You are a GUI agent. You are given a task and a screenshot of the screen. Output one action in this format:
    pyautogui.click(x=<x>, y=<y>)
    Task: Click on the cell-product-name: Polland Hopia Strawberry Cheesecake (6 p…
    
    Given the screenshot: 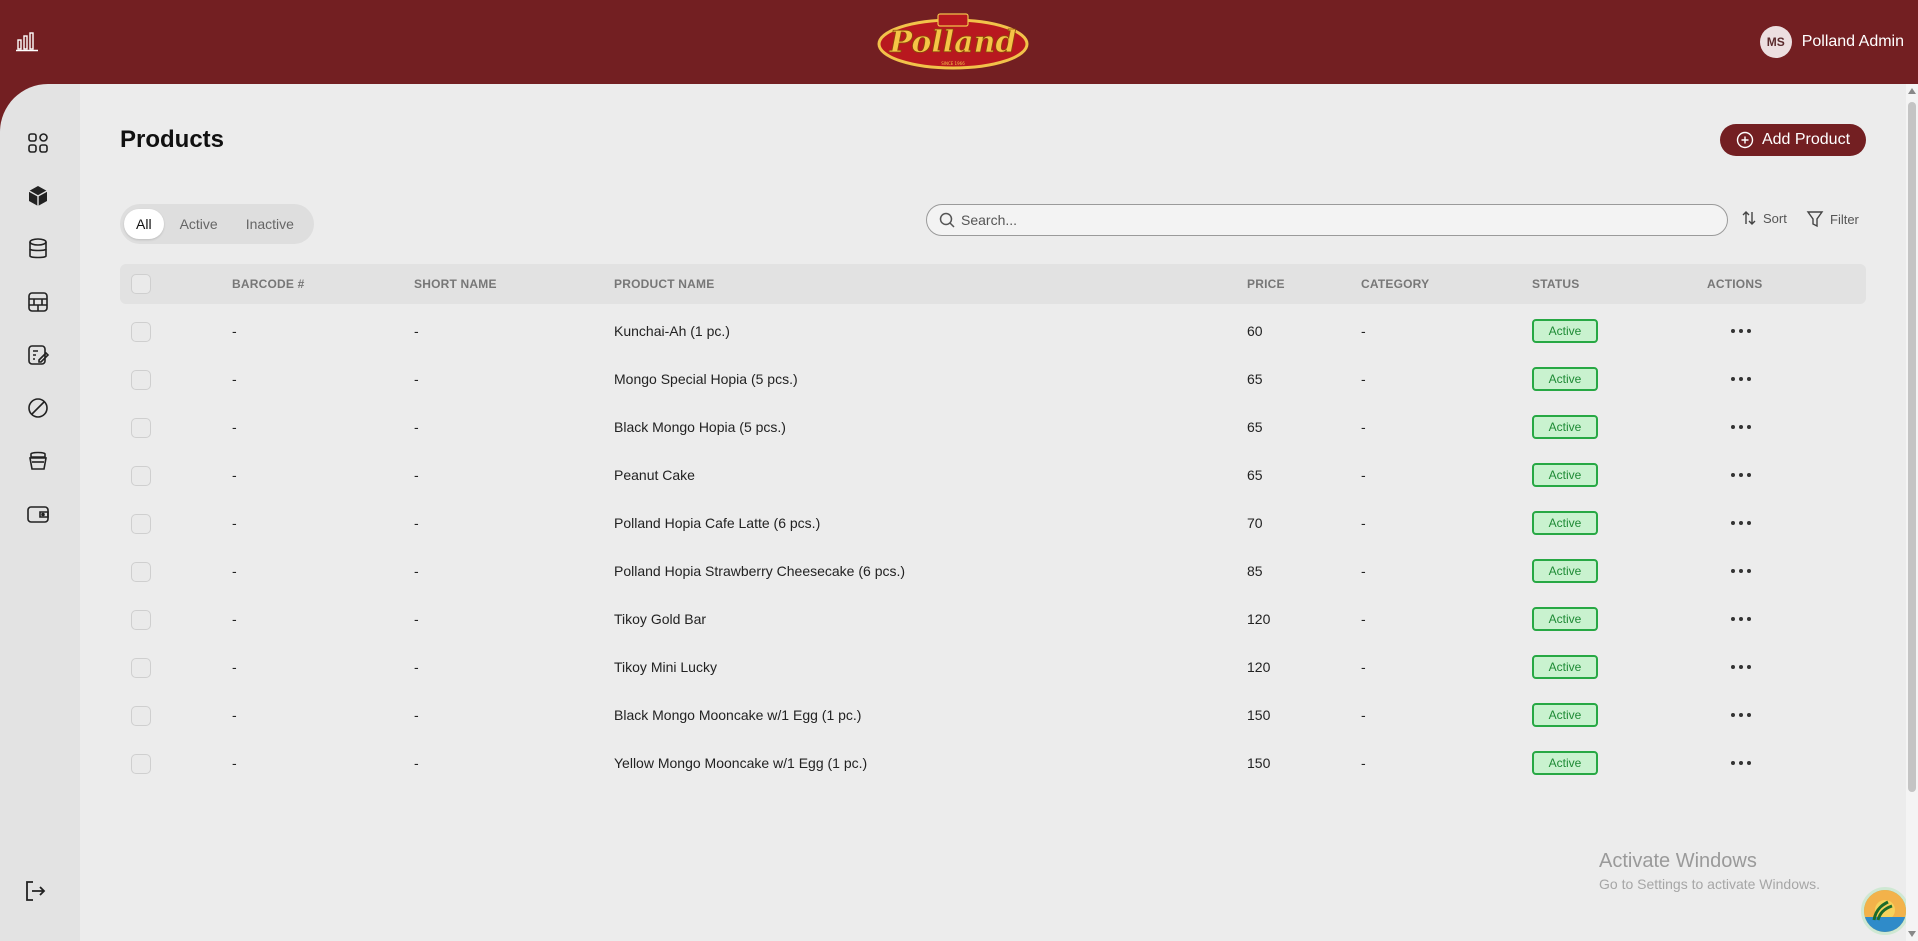 What is the action you would take?
    pyautogui.click(x=760, y=571)
    